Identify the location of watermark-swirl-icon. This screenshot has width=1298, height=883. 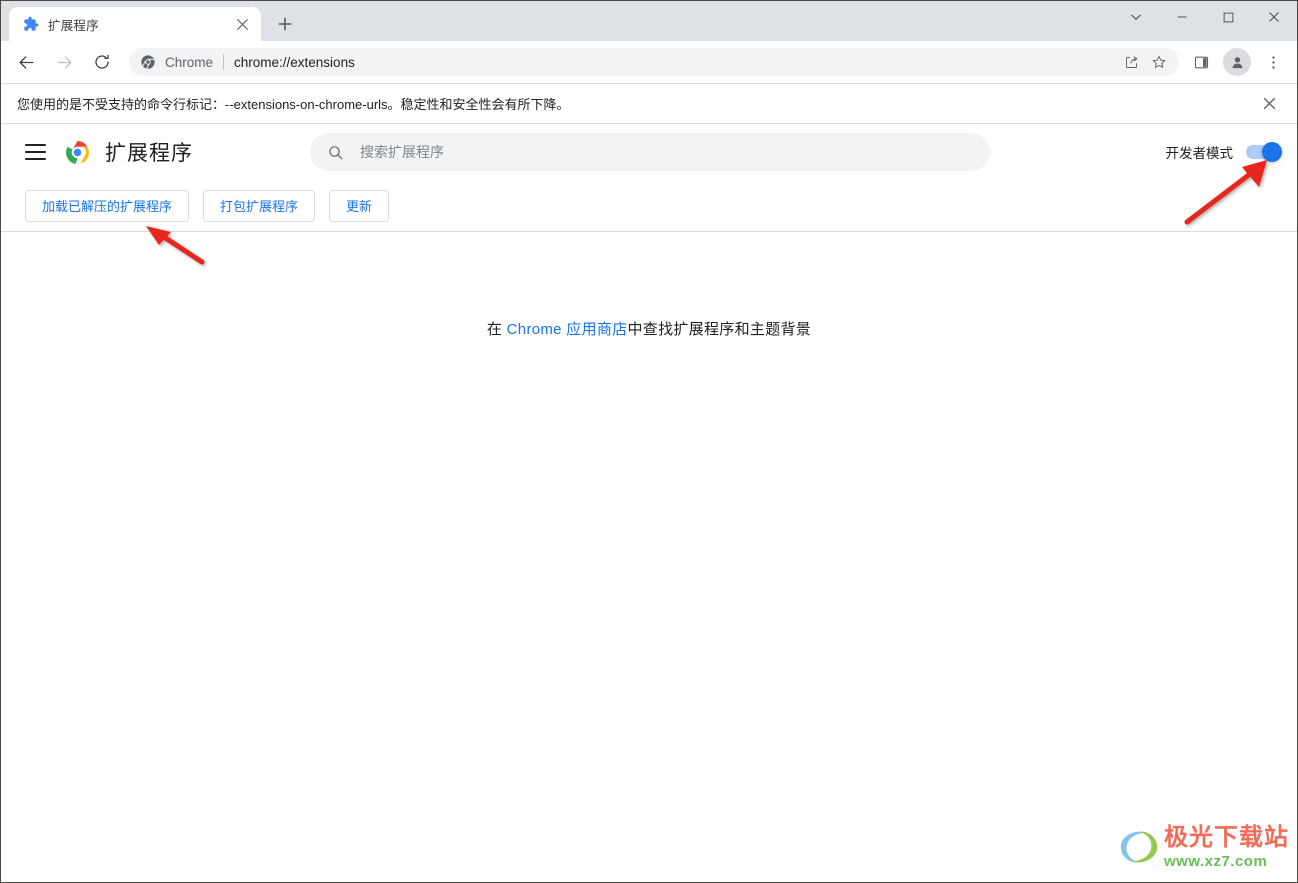
(1139, 847).